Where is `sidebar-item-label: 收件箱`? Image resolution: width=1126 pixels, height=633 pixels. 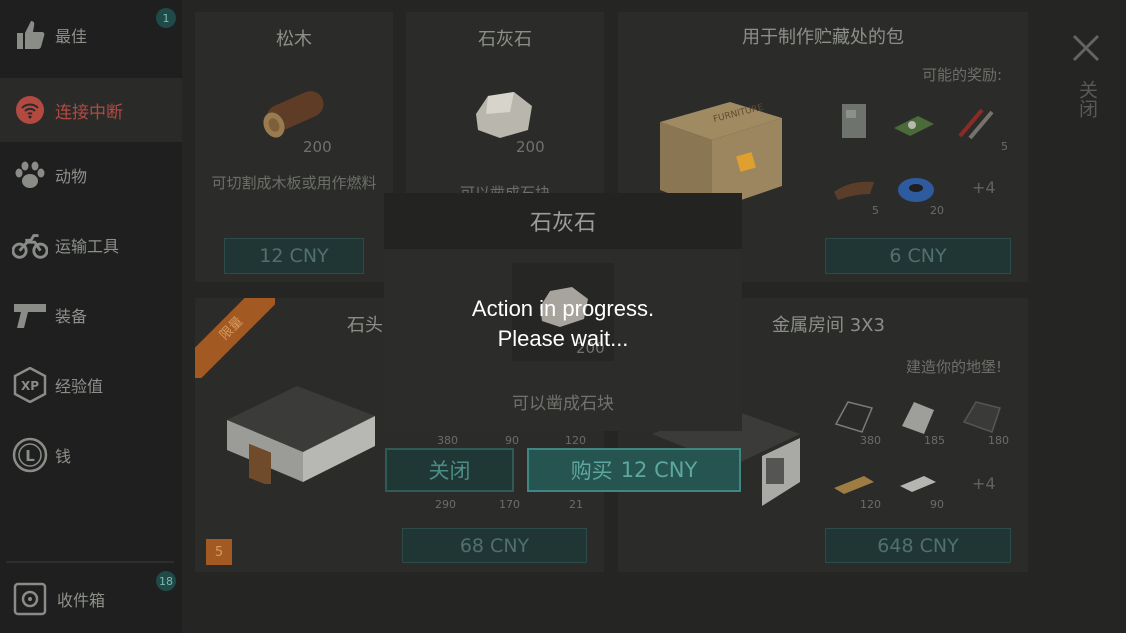
sidebar-item-label: 收件箱 is located at coordinates (81, 600).